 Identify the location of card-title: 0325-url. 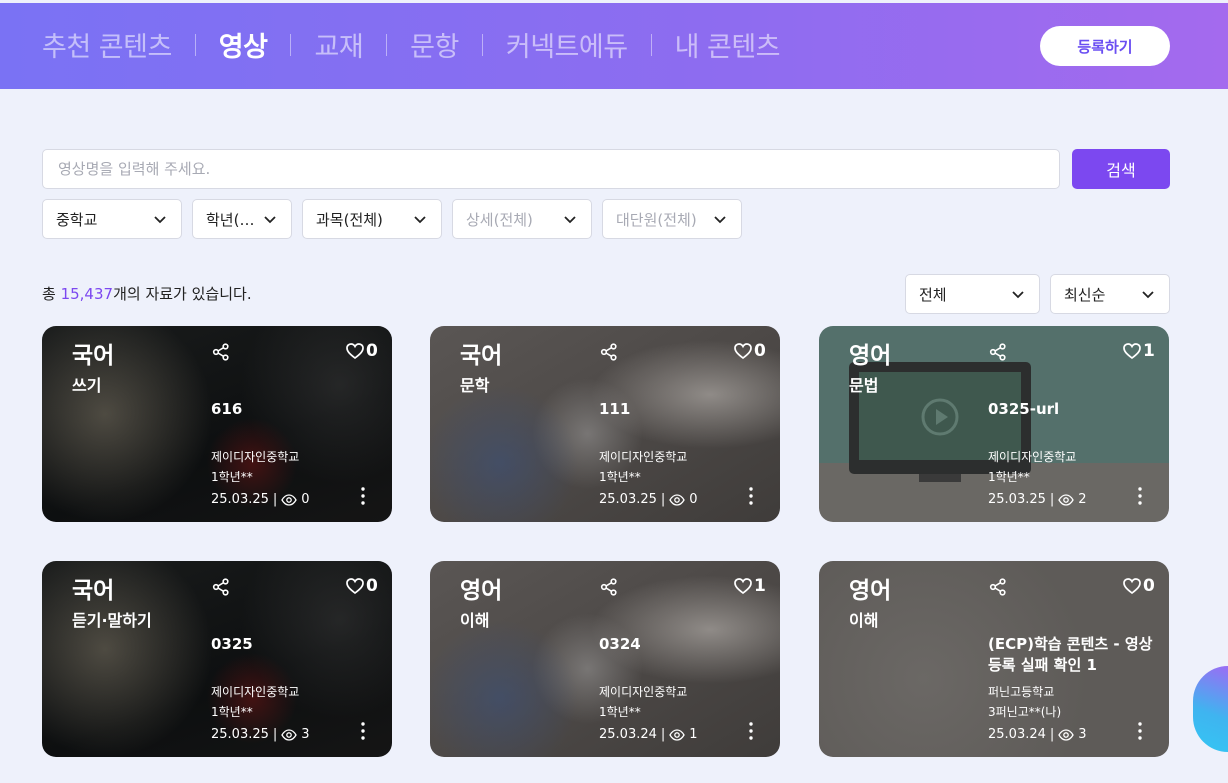
(1024, 409).